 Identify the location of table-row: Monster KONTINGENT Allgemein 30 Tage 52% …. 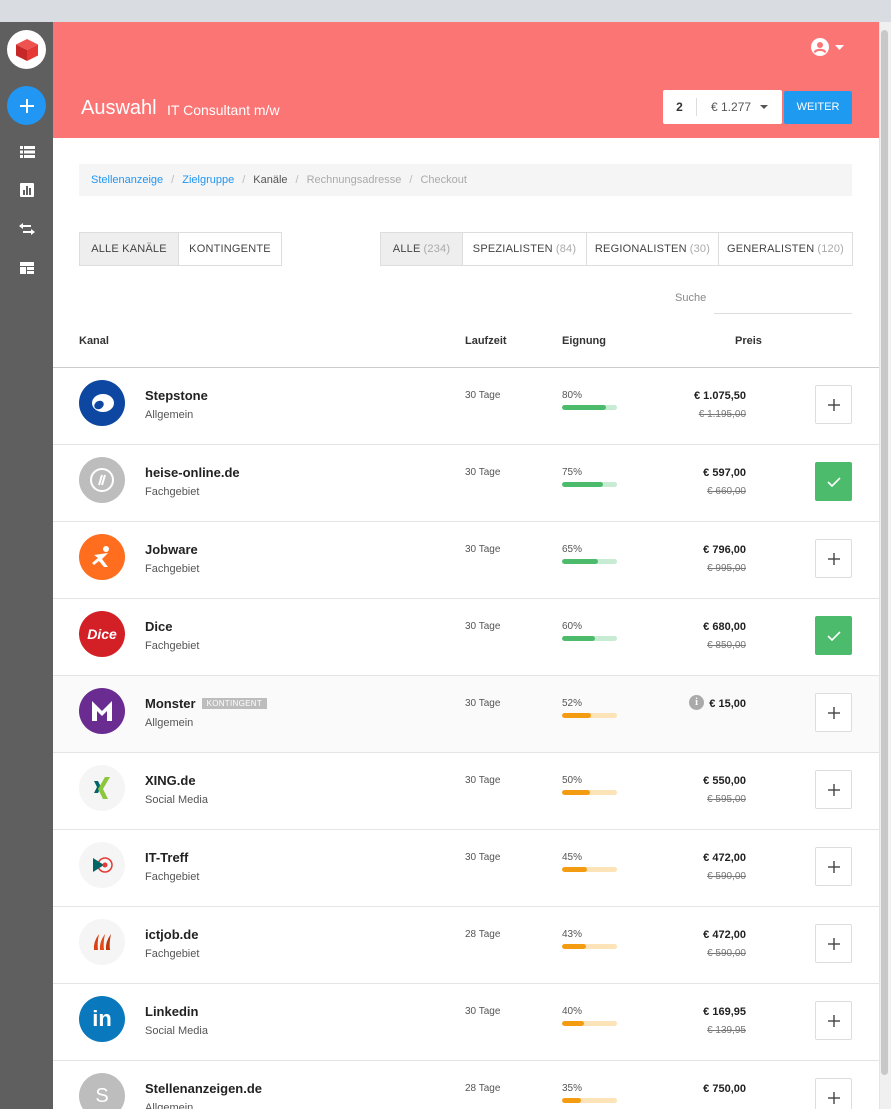
(466, 714).